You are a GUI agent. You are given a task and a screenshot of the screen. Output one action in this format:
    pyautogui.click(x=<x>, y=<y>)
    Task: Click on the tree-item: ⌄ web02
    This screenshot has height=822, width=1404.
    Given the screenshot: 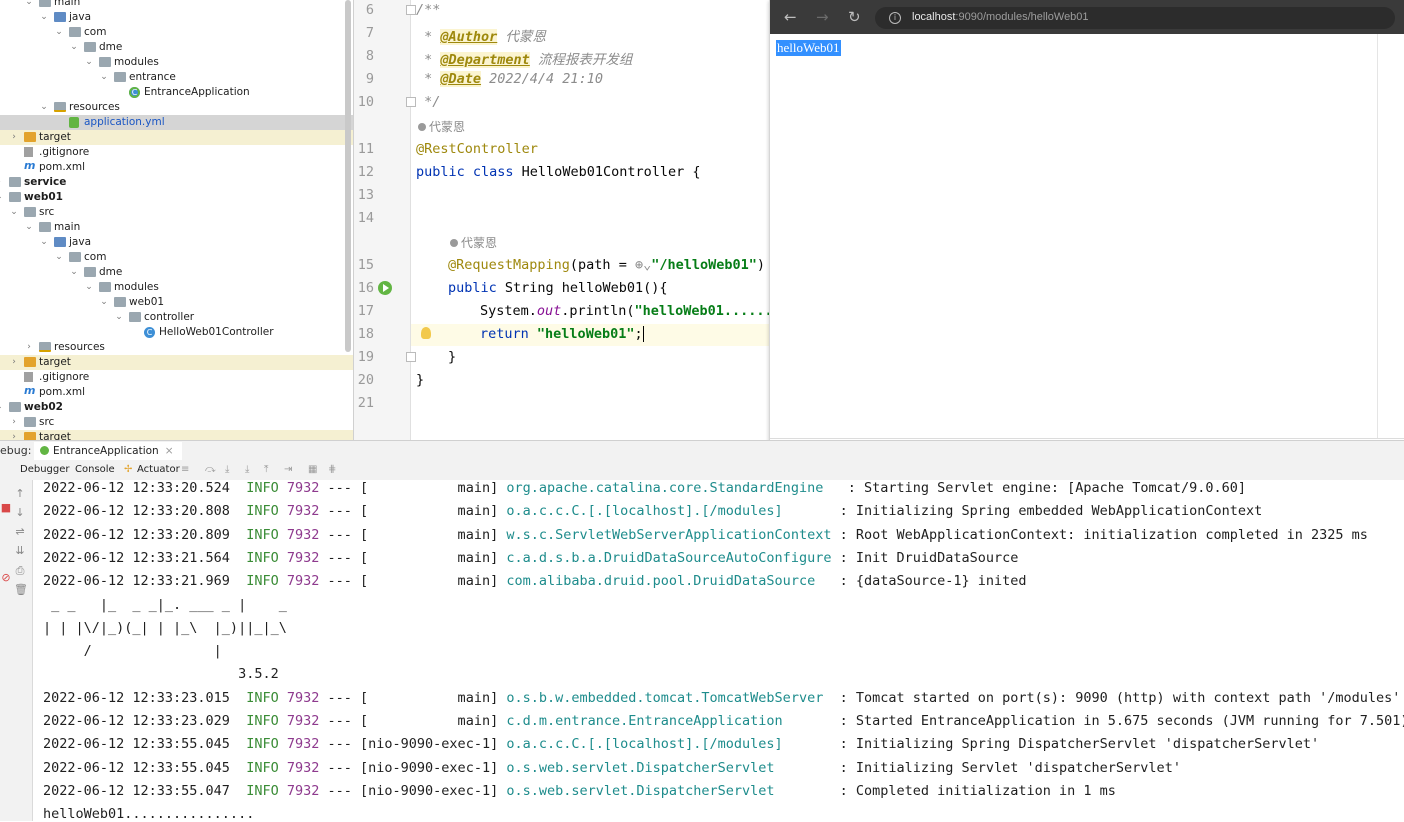 What is the action you would take?
    pyautogui.click(x=176, y=407)
    